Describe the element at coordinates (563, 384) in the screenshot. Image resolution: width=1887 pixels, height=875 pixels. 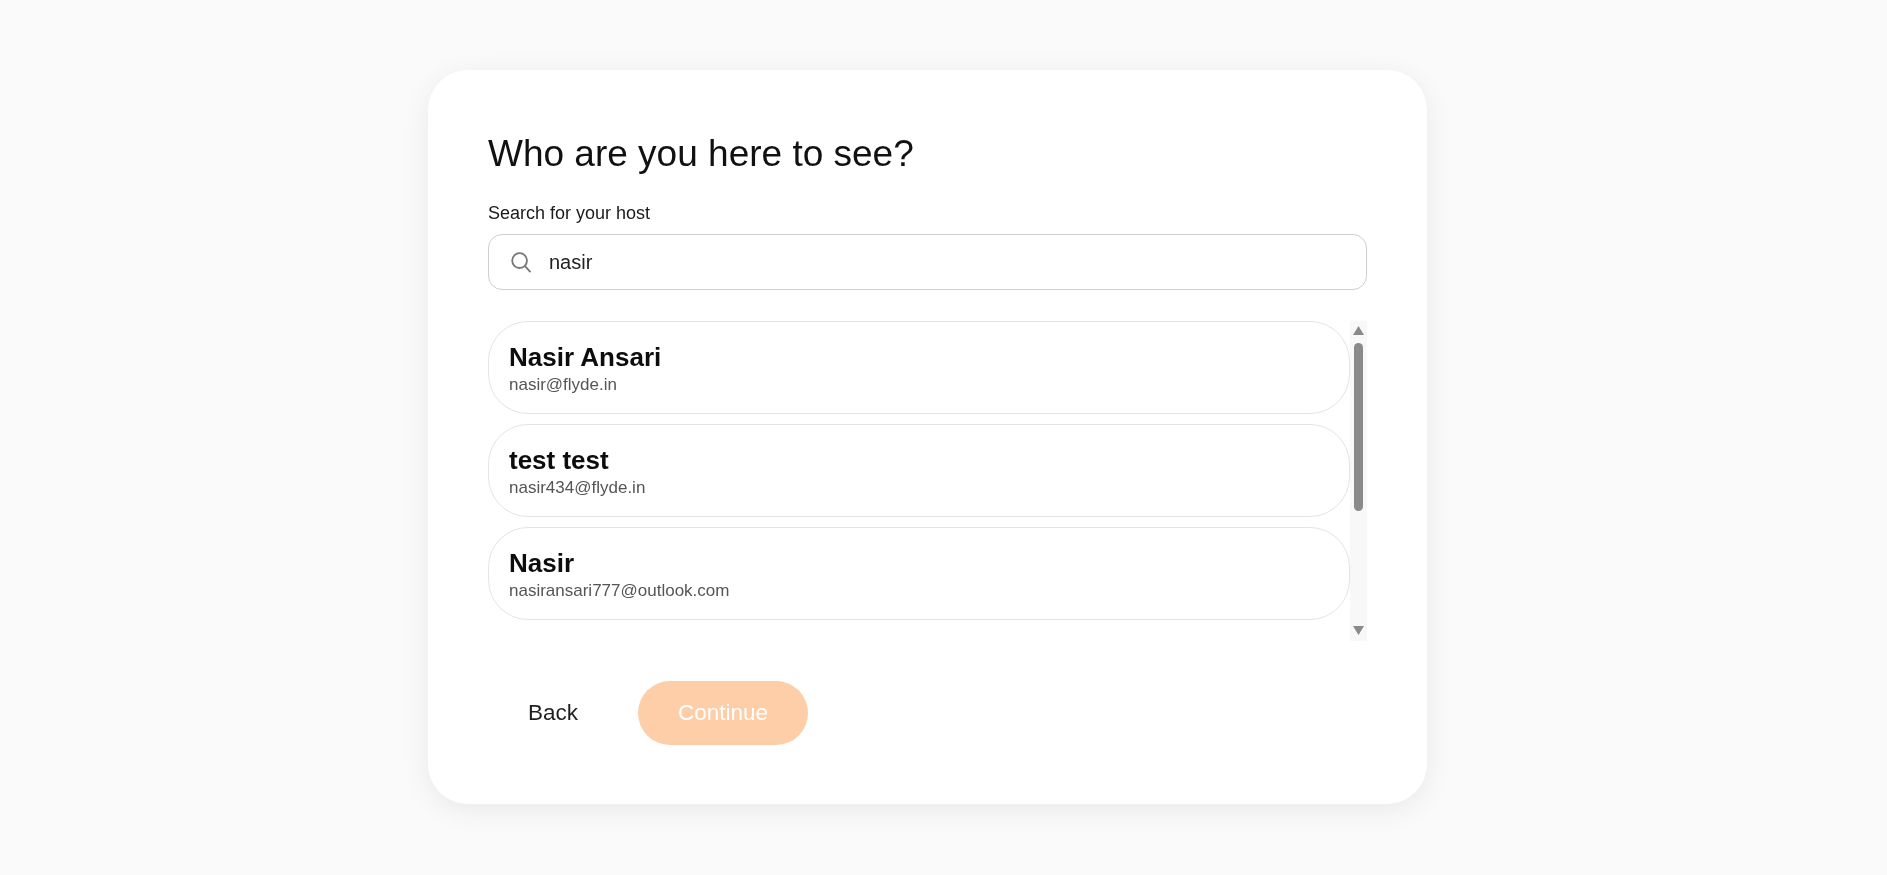
I see `host-email: nasir@flyde.in` at that location.